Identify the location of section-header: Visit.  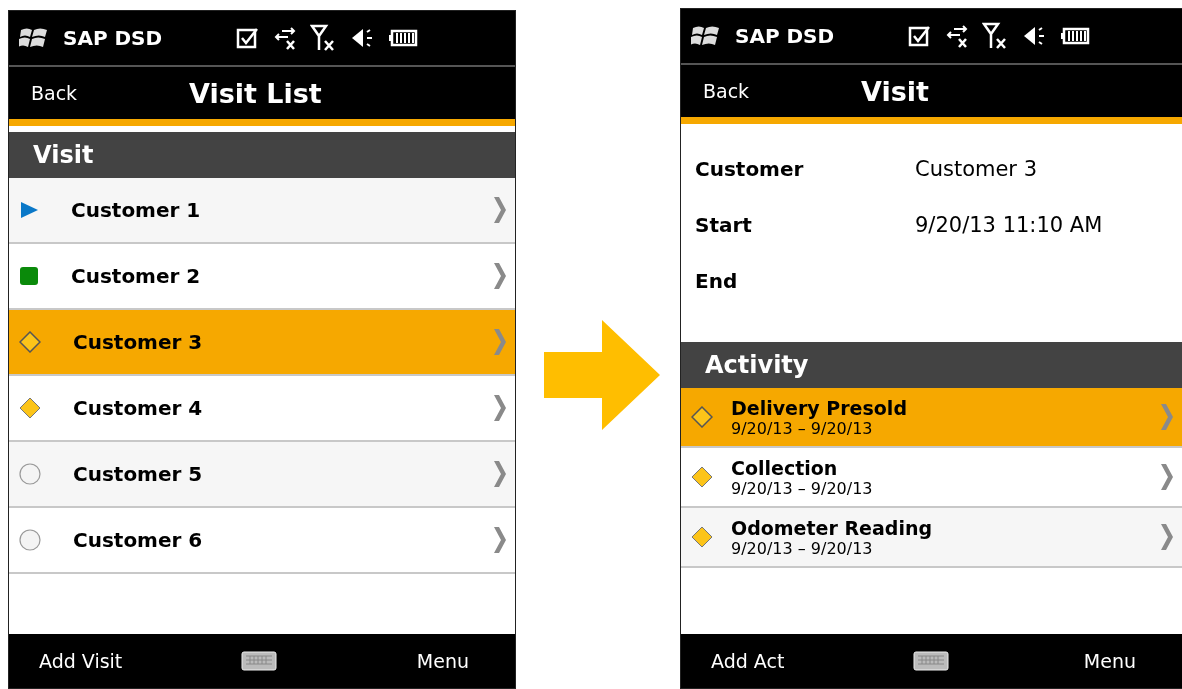
(262, 155).